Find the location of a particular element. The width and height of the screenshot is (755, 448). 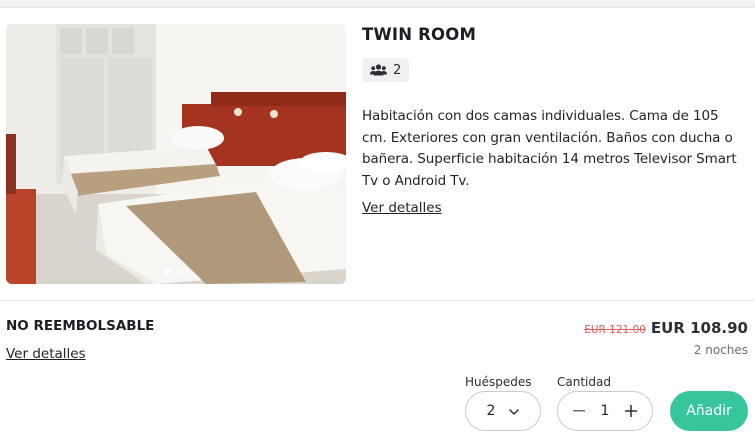

discounted-price: EUR 108.90 is located at coordinates (699, 328).